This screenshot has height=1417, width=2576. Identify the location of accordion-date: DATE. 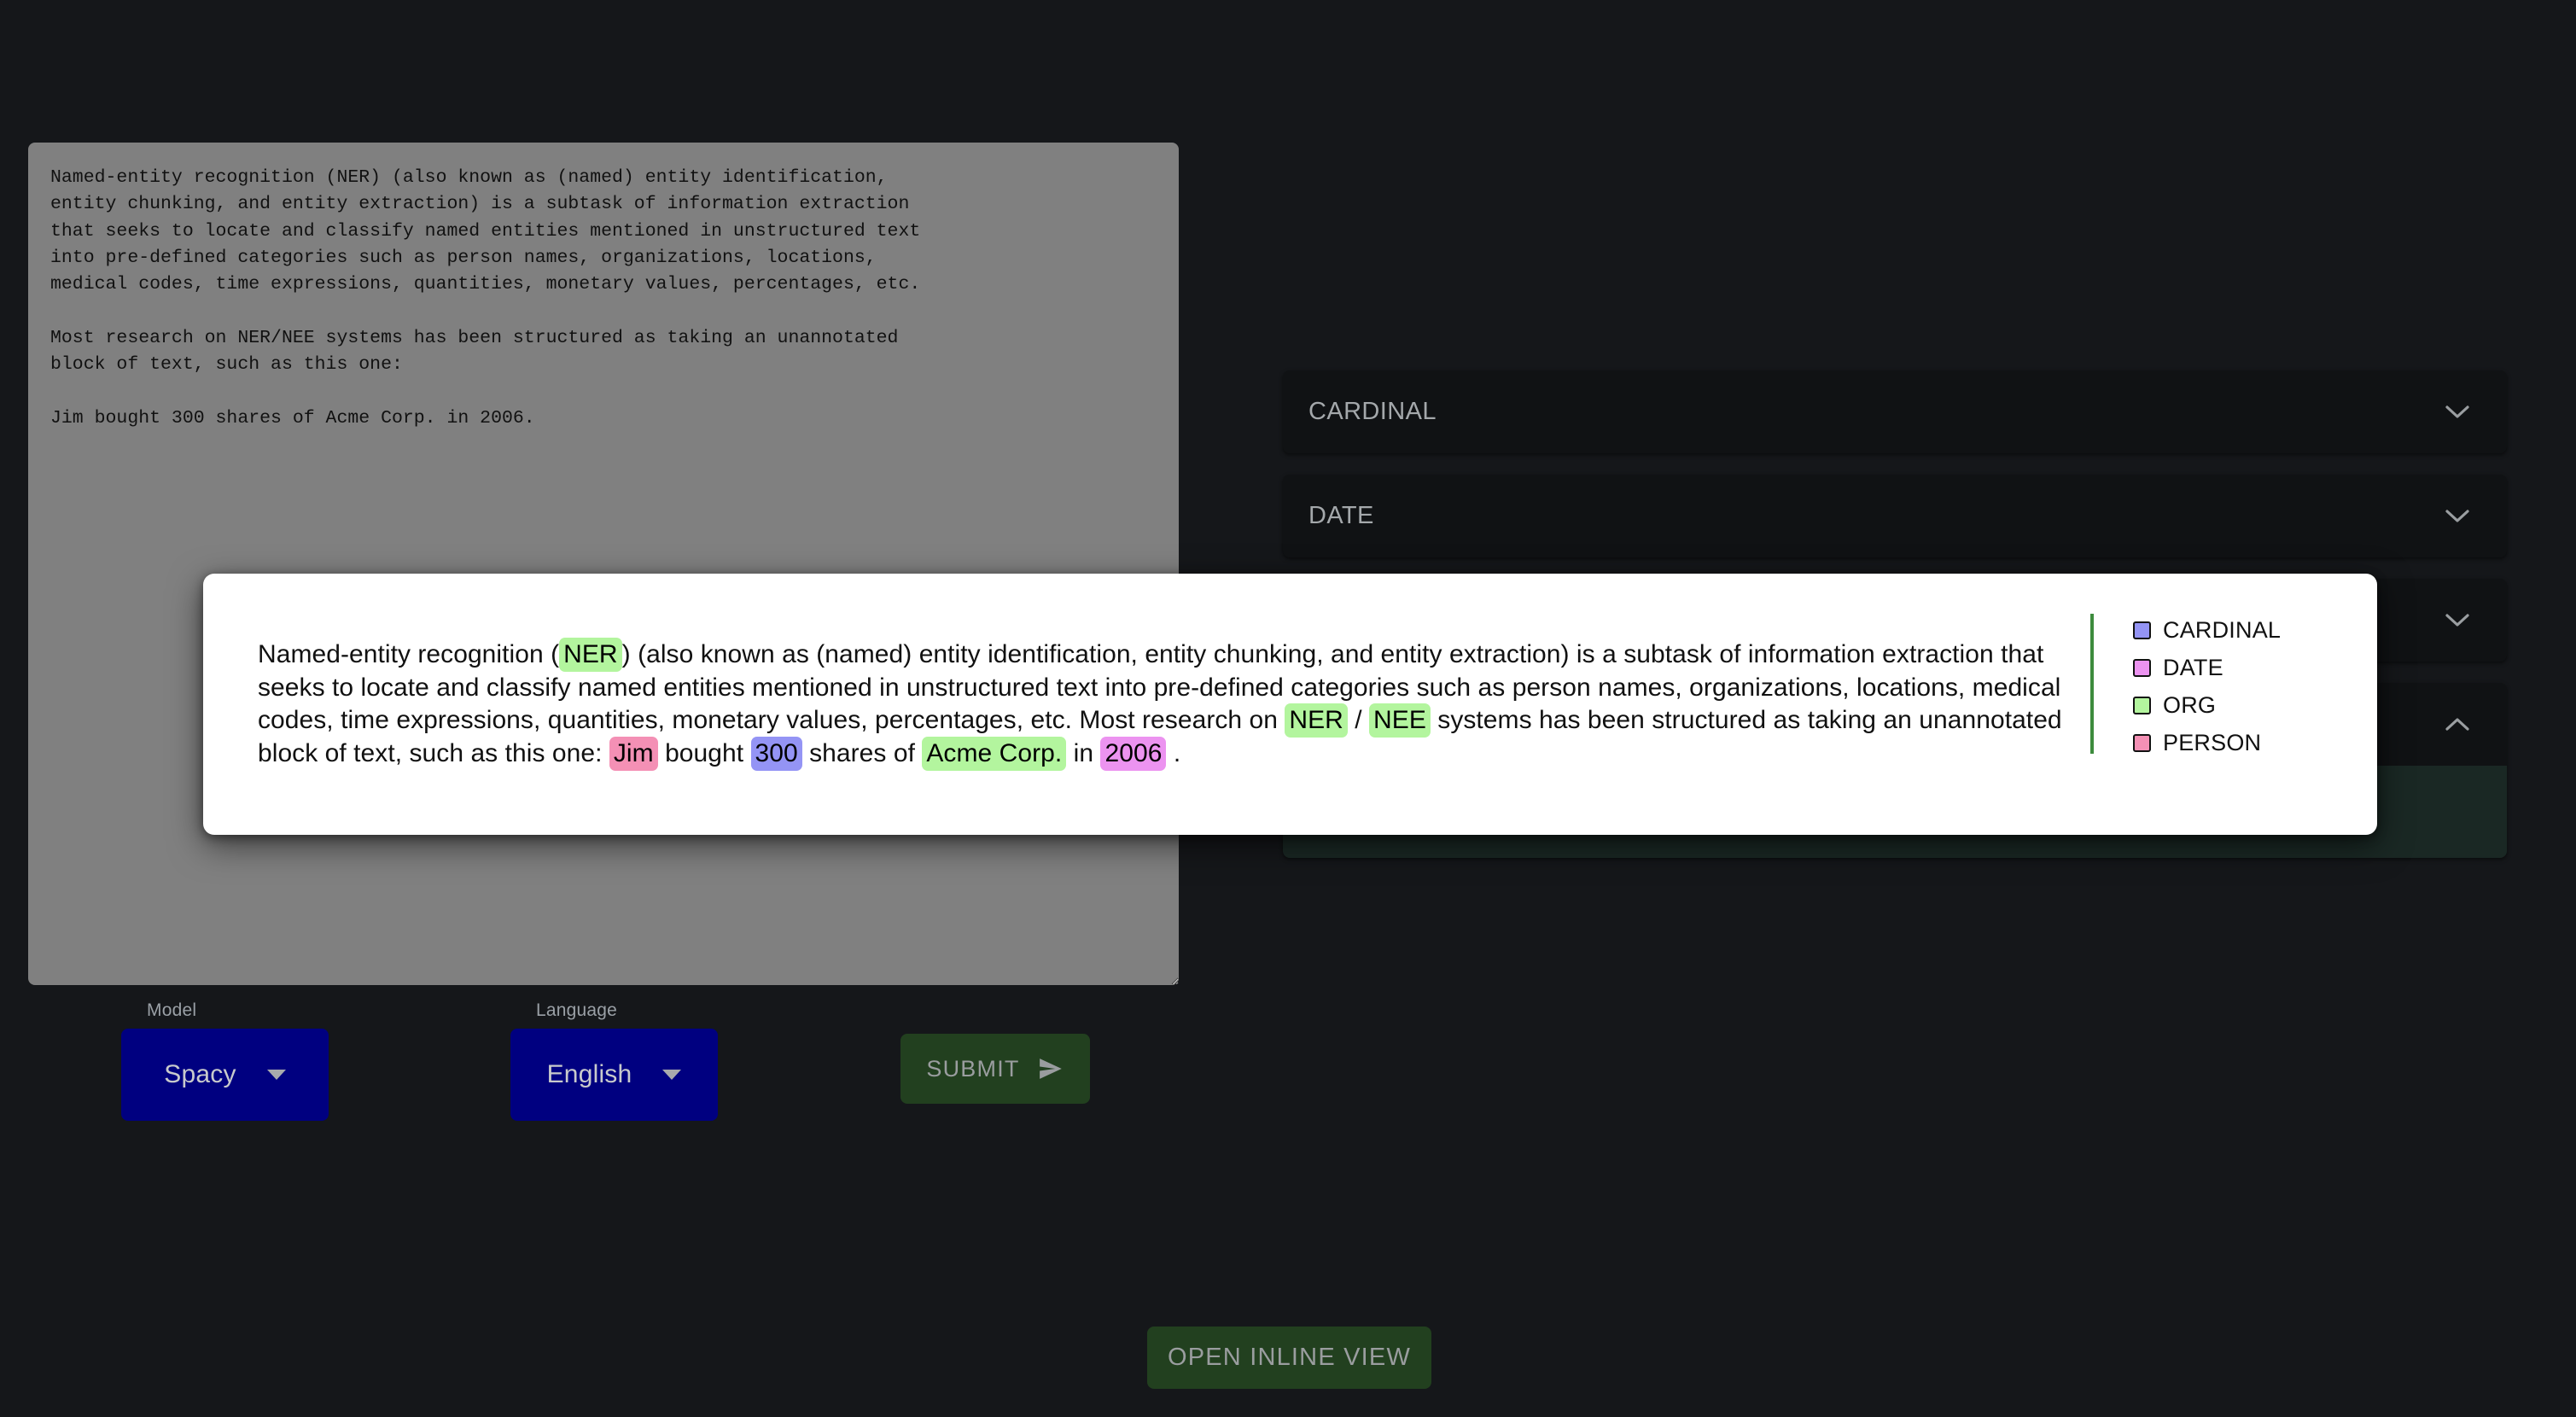
(1895, 516).